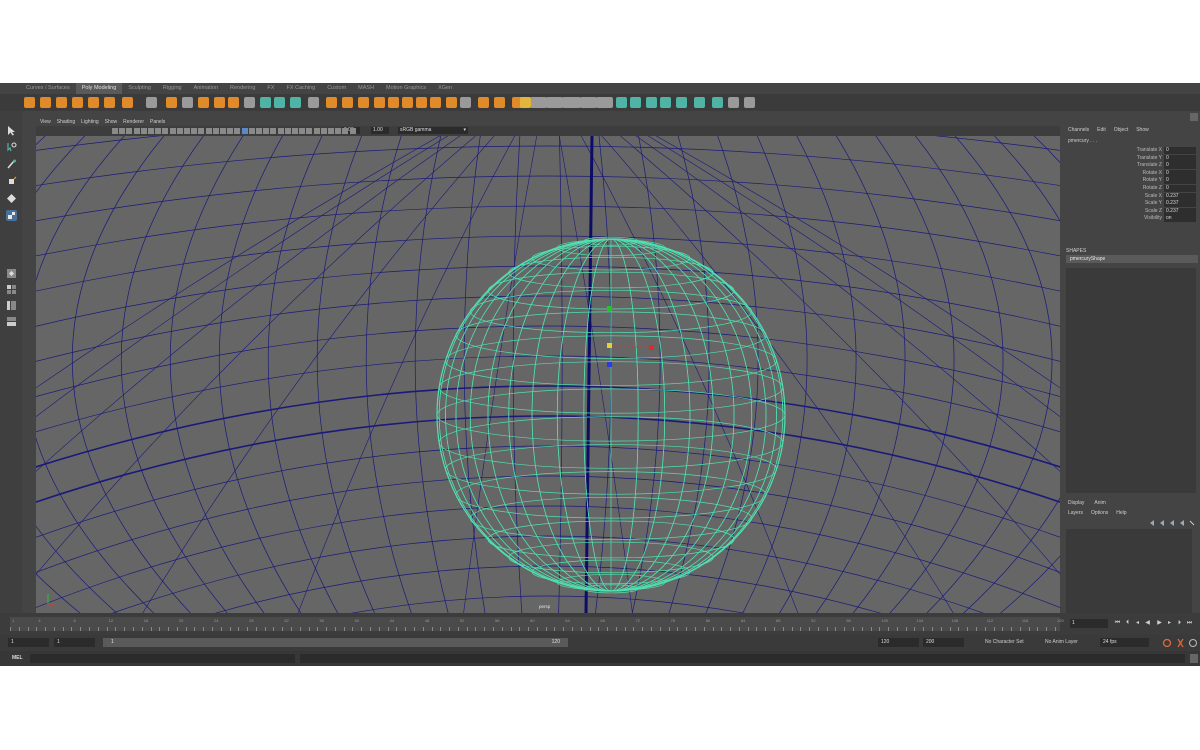 The width and height of the screenshot is (1200, 750). I want to click on layout-icon, so click(525, 102).